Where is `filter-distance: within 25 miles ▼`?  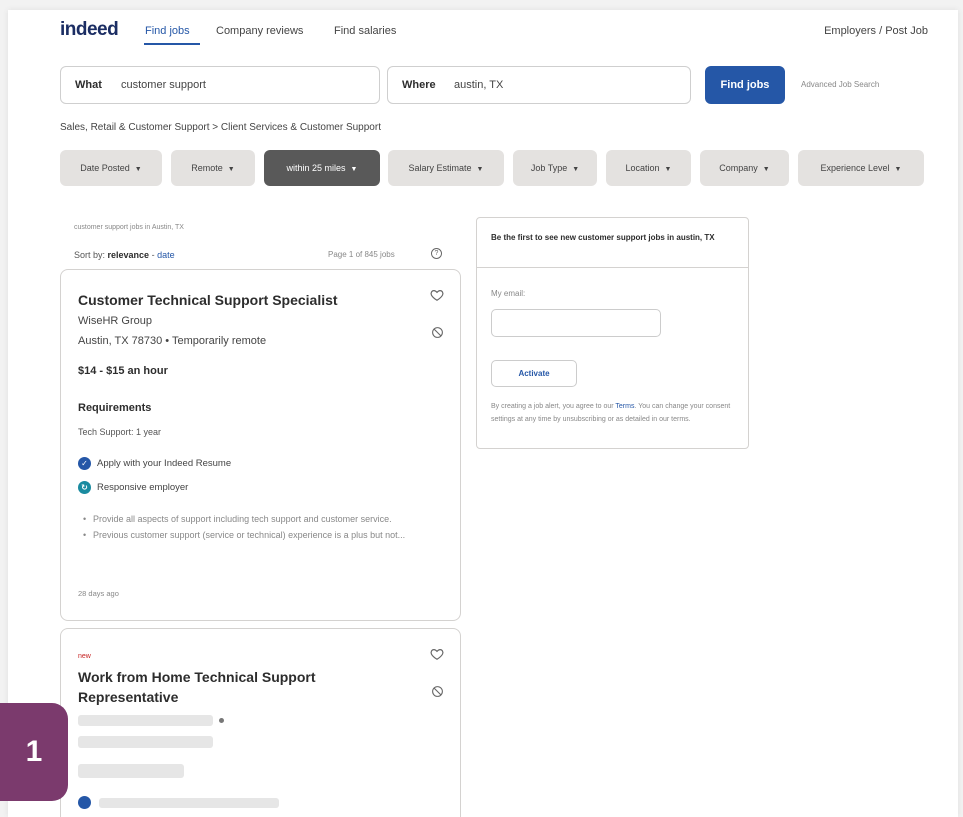
filter-distance: within 25 miles ▼ is located at coordinates (322, 168).